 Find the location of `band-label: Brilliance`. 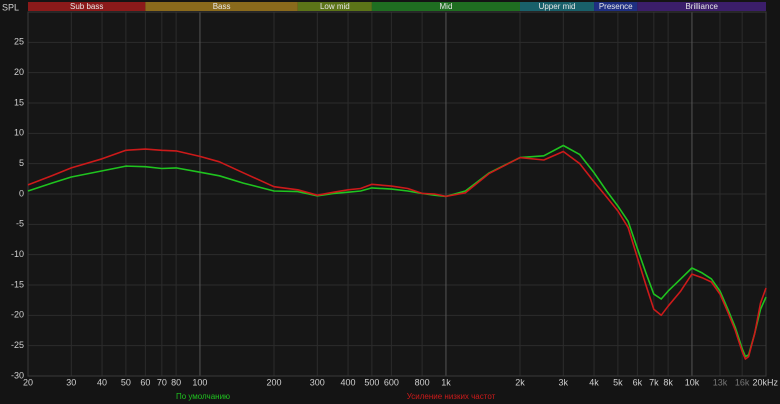

band-label: Brilliance is located at coordinates (701, 6).